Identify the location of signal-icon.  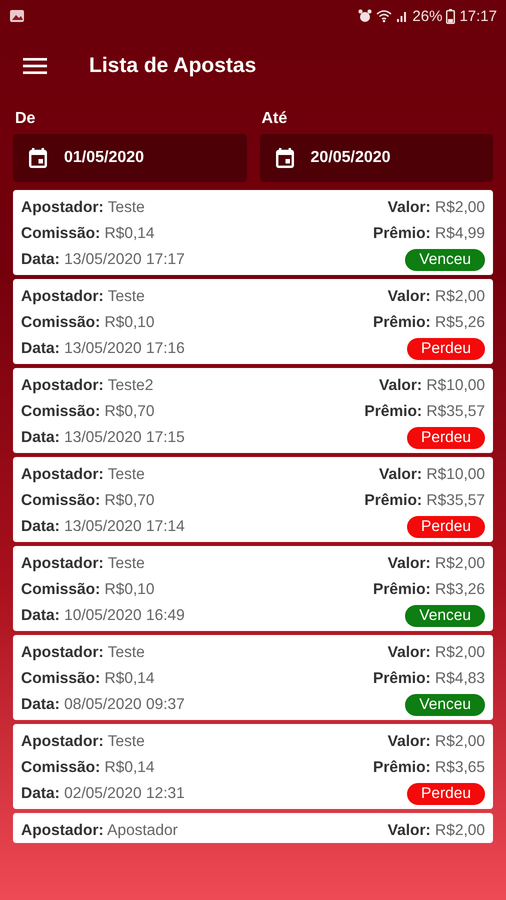
(402, 16).